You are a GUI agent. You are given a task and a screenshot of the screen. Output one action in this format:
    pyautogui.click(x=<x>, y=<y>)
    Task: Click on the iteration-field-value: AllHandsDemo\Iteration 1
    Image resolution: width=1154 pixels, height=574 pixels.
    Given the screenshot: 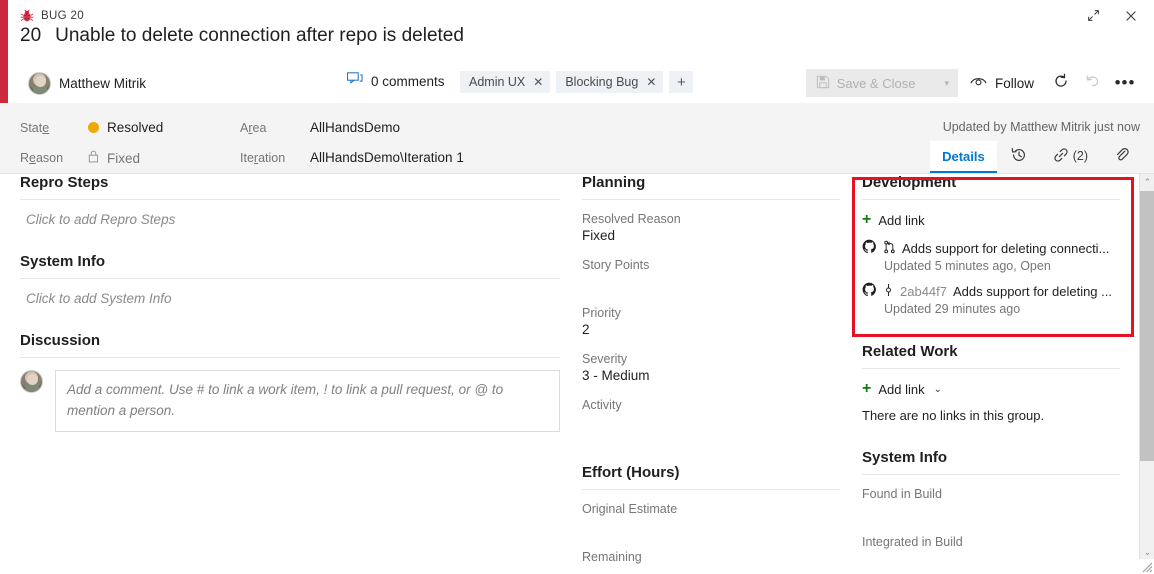 What is the action you would take?
    pyautogui.click(x=387, y=157)
    